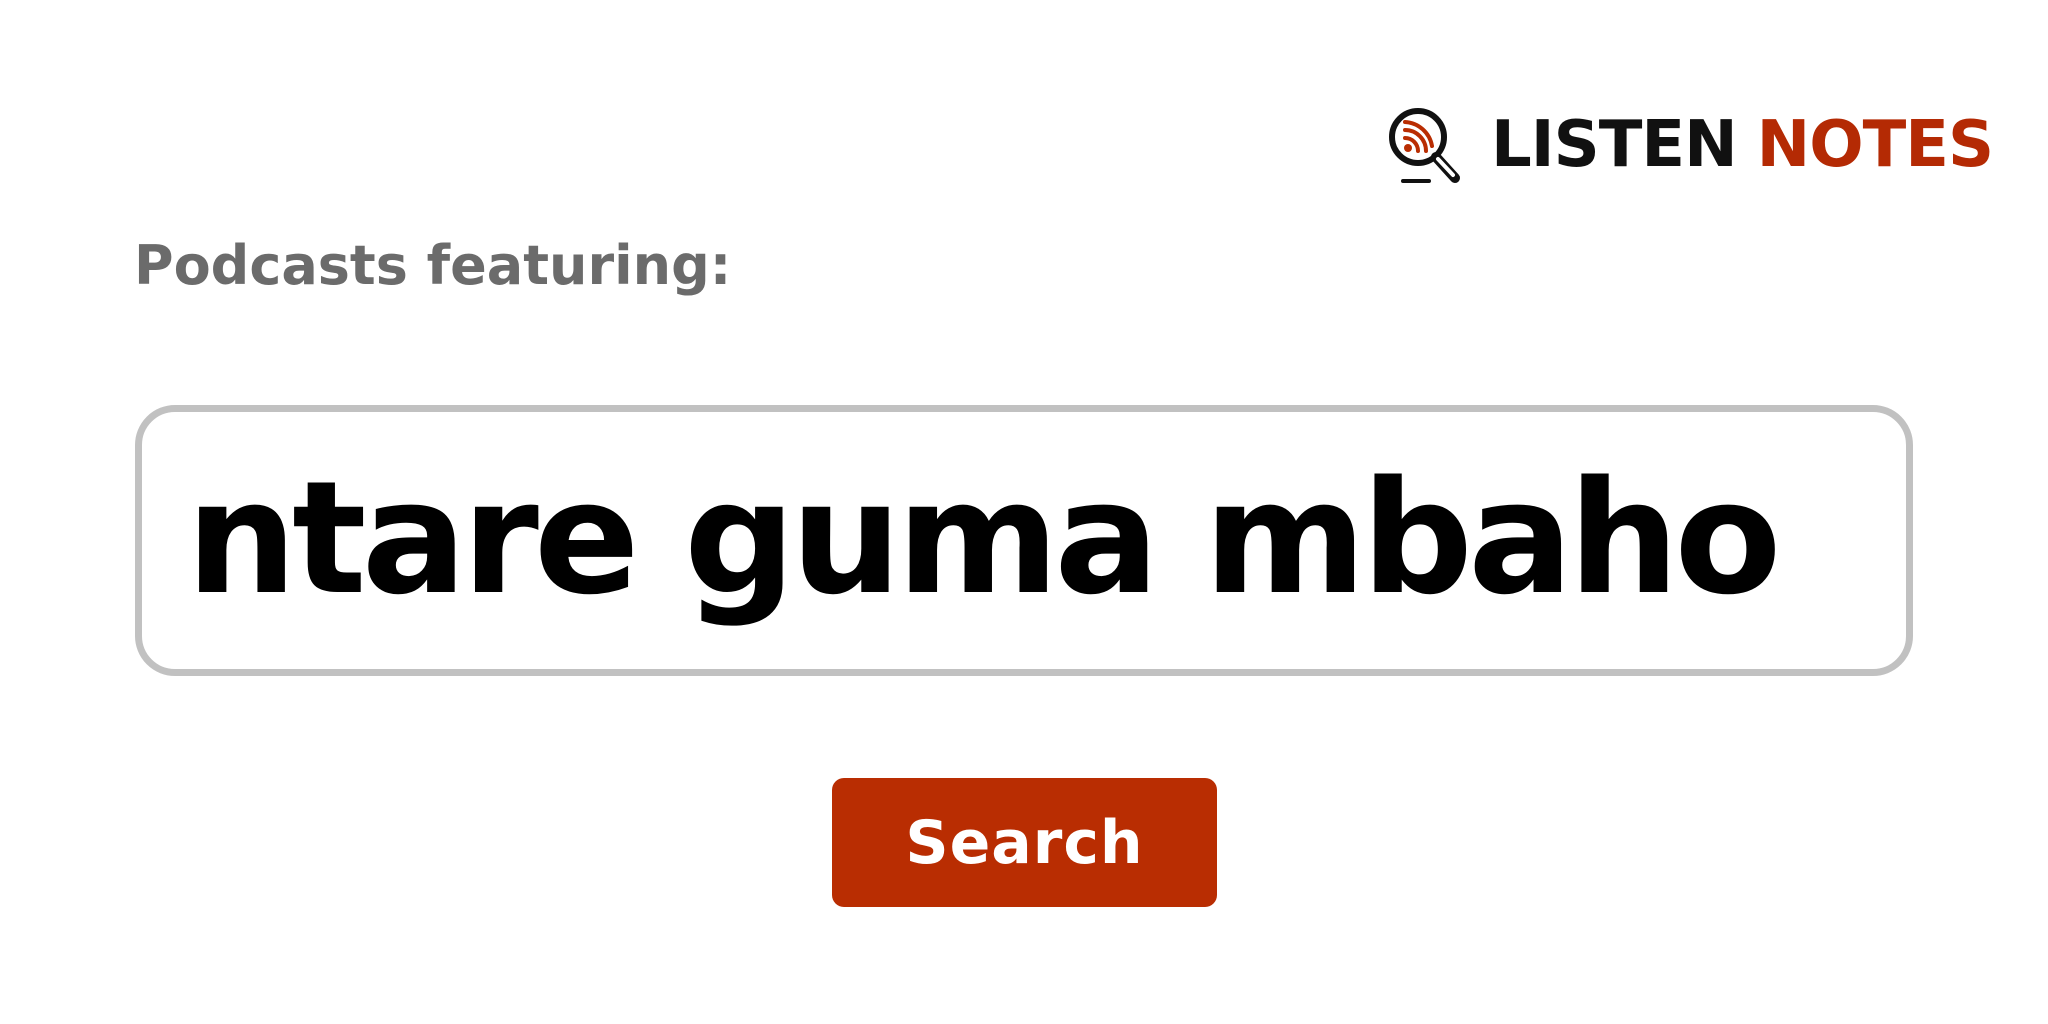 The height and width of the screenshot is (1024, 2048). I want to click on logo-word-notes: NOTES, so click(1875, 145).